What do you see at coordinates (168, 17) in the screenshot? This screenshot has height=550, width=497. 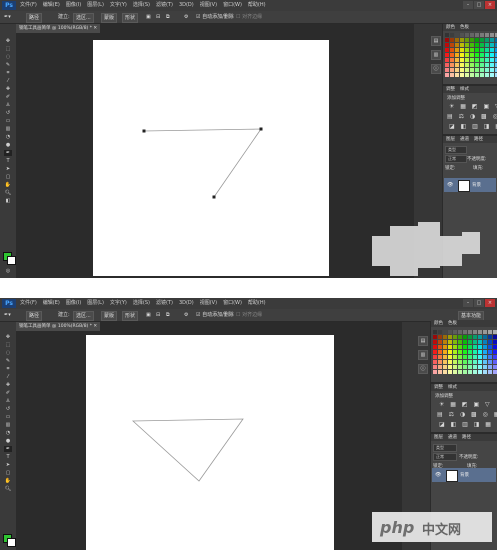 I see `path-arrange-icon: ⧉` at bounding box center [168, 17].